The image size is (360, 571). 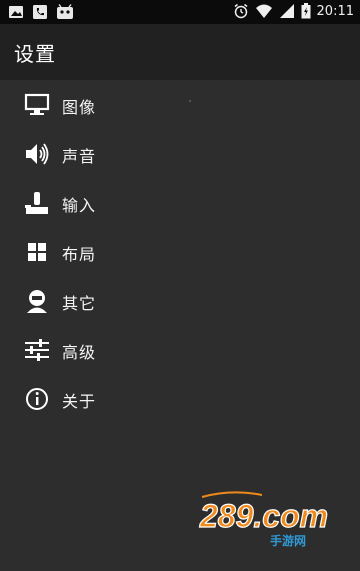 I want to click on notification-icons, so click(x=41, y=12).